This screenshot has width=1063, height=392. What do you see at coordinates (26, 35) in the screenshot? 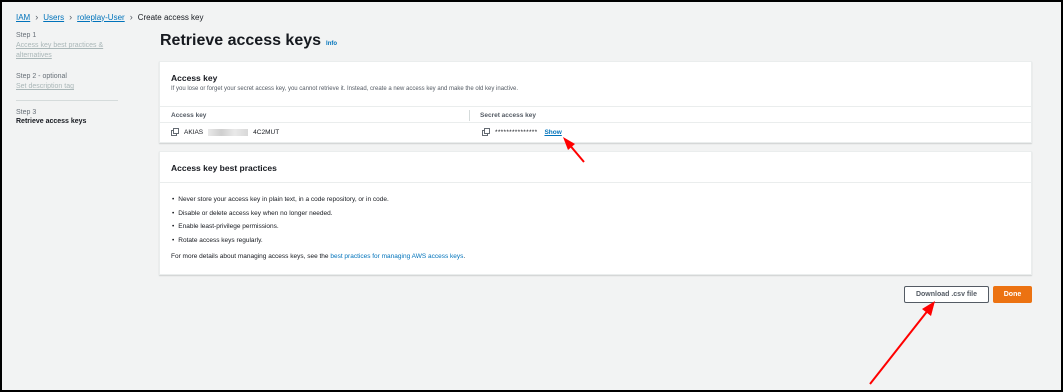
I see `step-label: Step 1` at bounding box center [26, 35].